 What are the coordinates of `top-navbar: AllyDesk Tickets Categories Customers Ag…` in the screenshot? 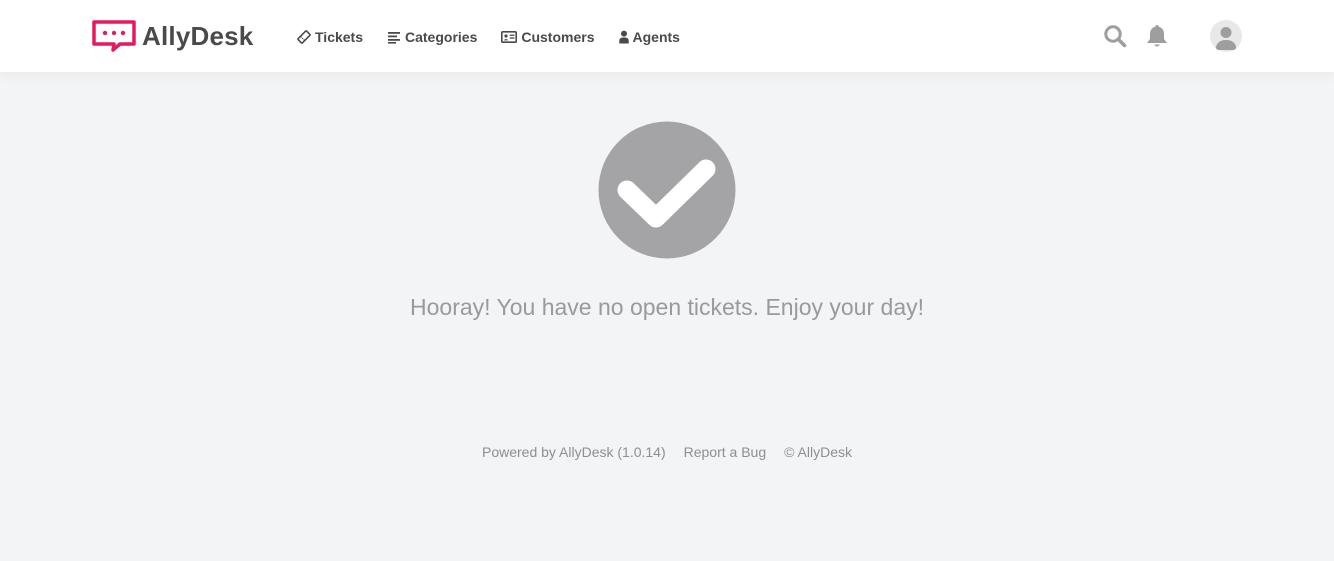 It's located at (667, 36).